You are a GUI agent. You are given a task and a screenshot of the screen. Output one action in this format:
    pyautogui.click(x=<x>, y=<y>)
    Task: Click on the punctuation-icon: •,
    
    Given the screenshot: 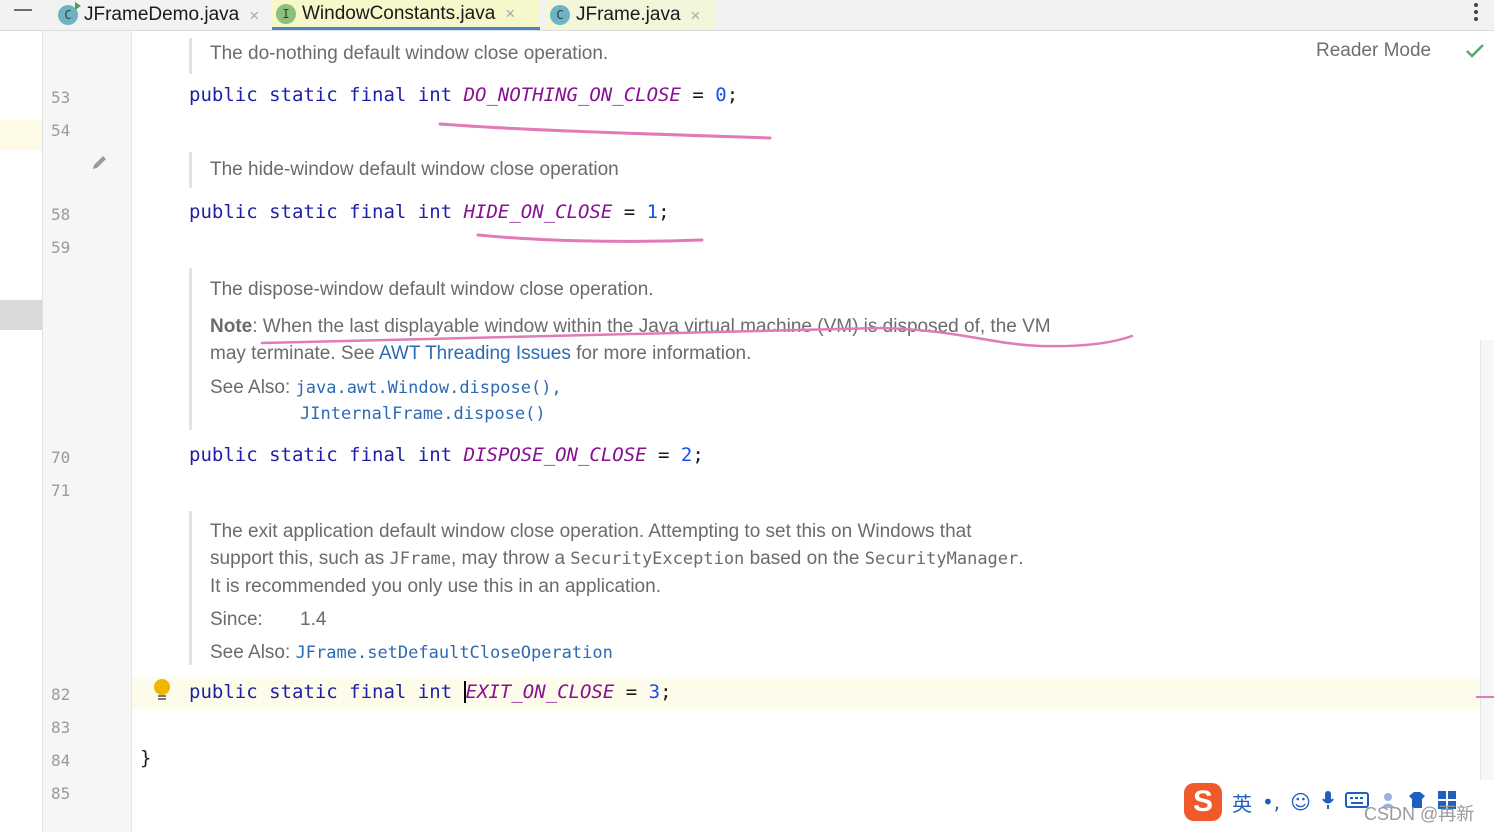 What is the action you would take?
    pyautogui.click(x=1271, y=802)
    